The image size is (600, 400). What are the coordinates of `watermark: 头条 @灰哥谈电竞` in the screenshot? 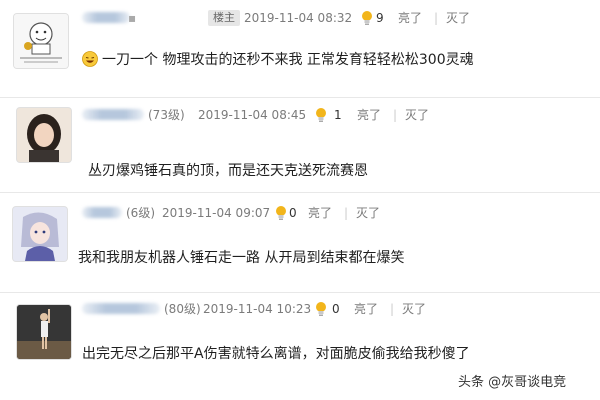 It's located at (512, 382).